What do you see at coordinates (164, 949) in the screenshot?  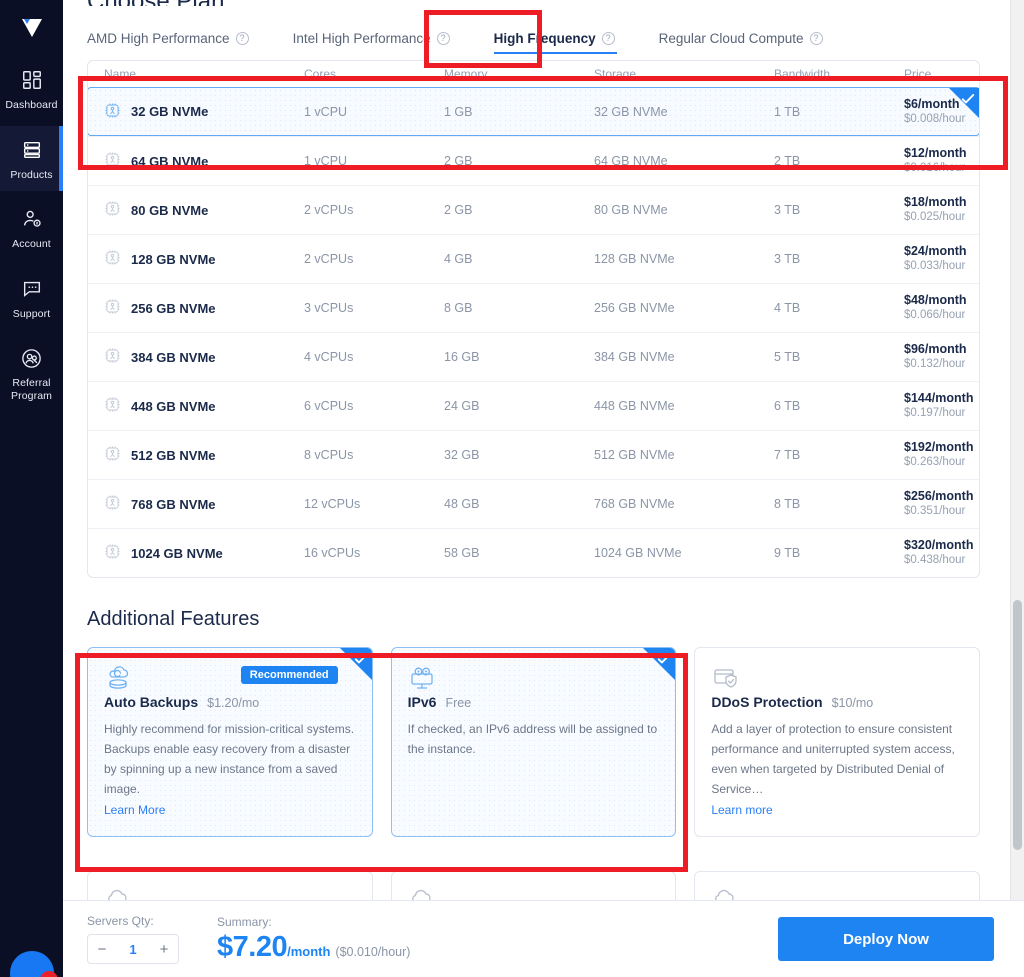 I see `increment-button: +` at bounding box center [164, 949].